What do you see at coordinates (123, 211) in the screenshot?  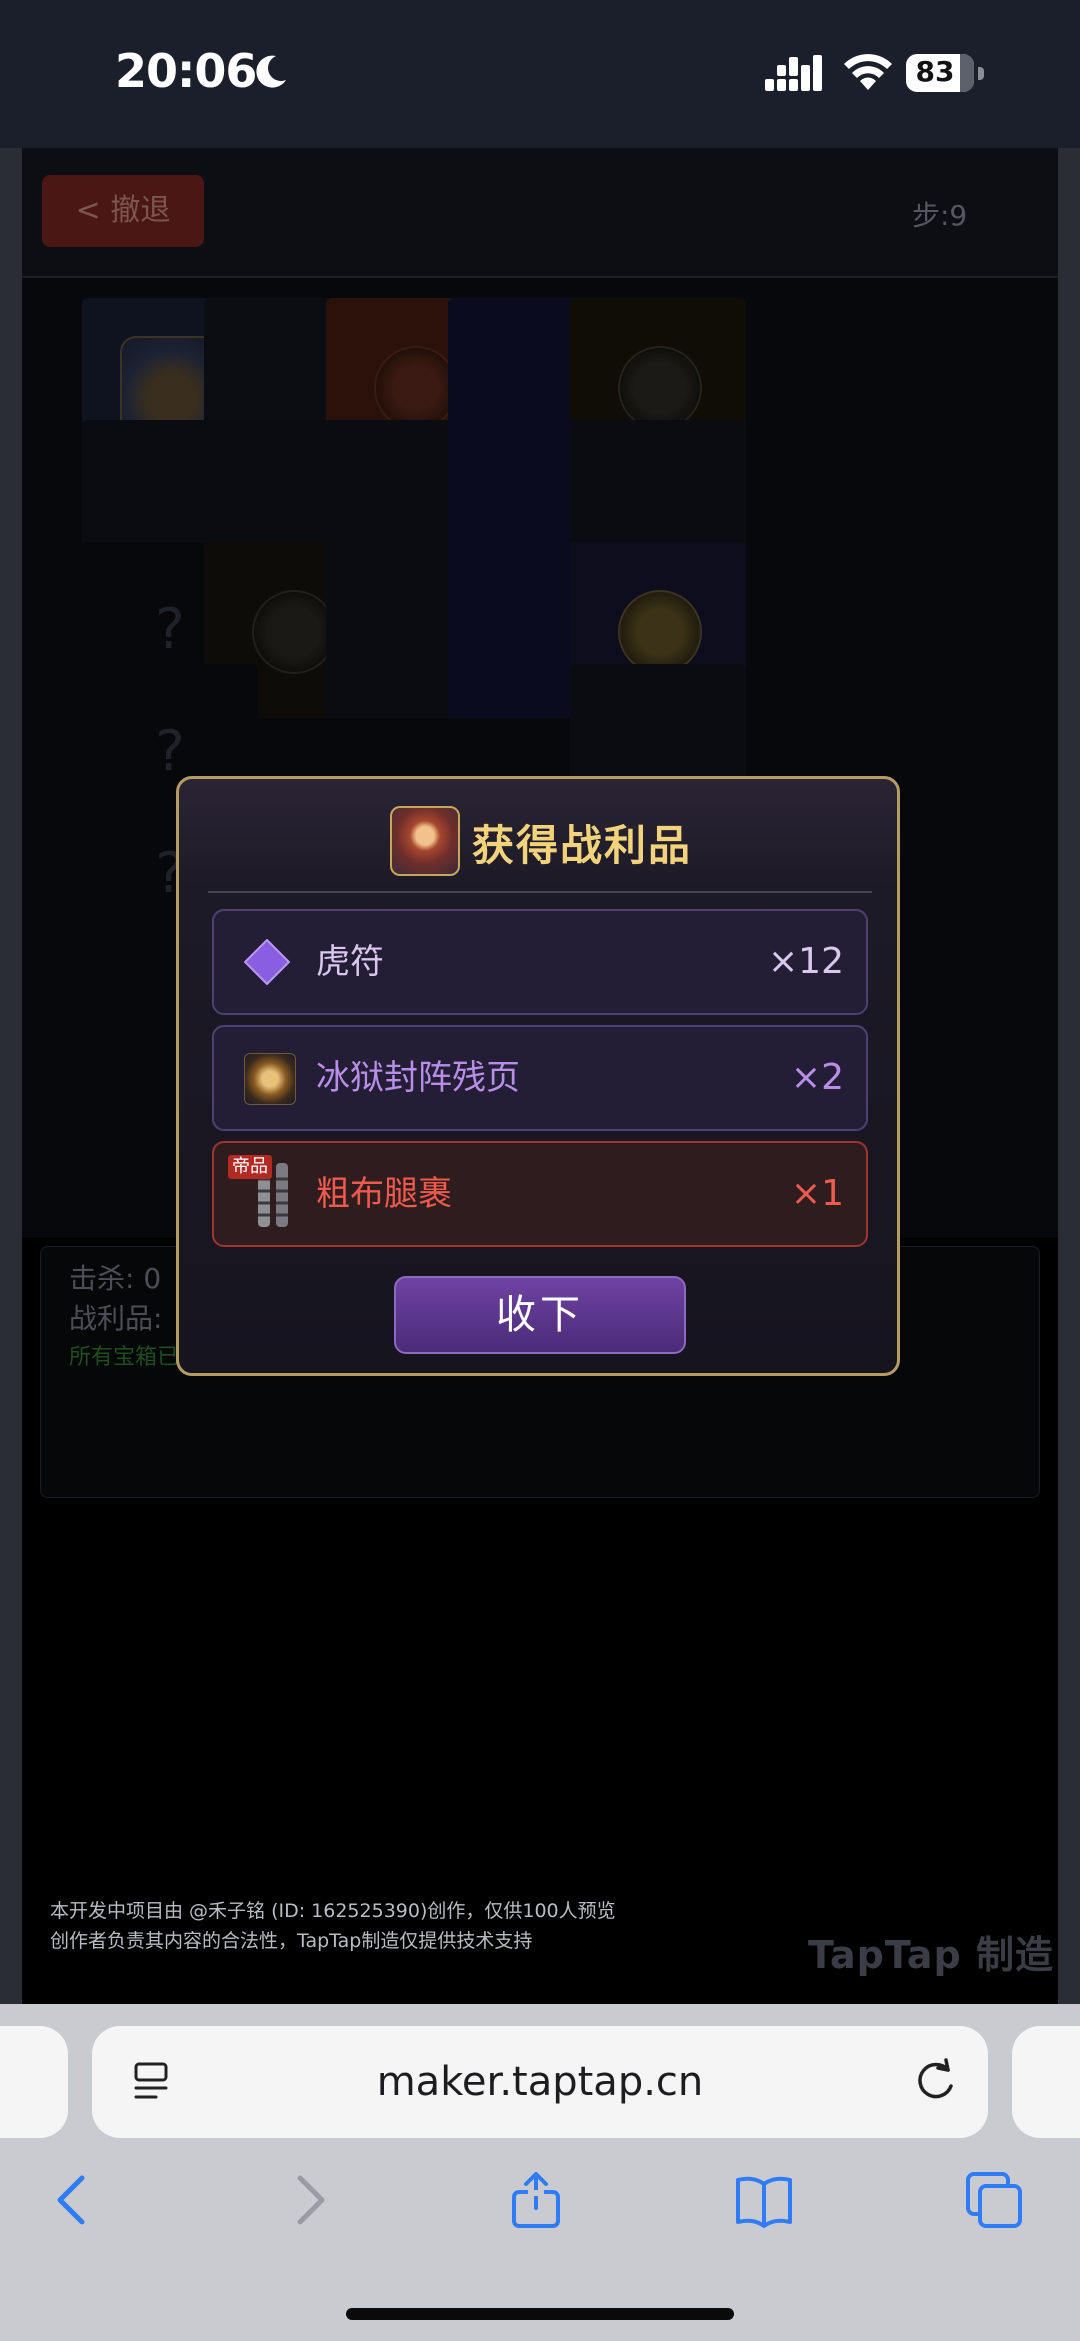 I see `retreat-button: < 撤退` at bounding box center [123, 211].